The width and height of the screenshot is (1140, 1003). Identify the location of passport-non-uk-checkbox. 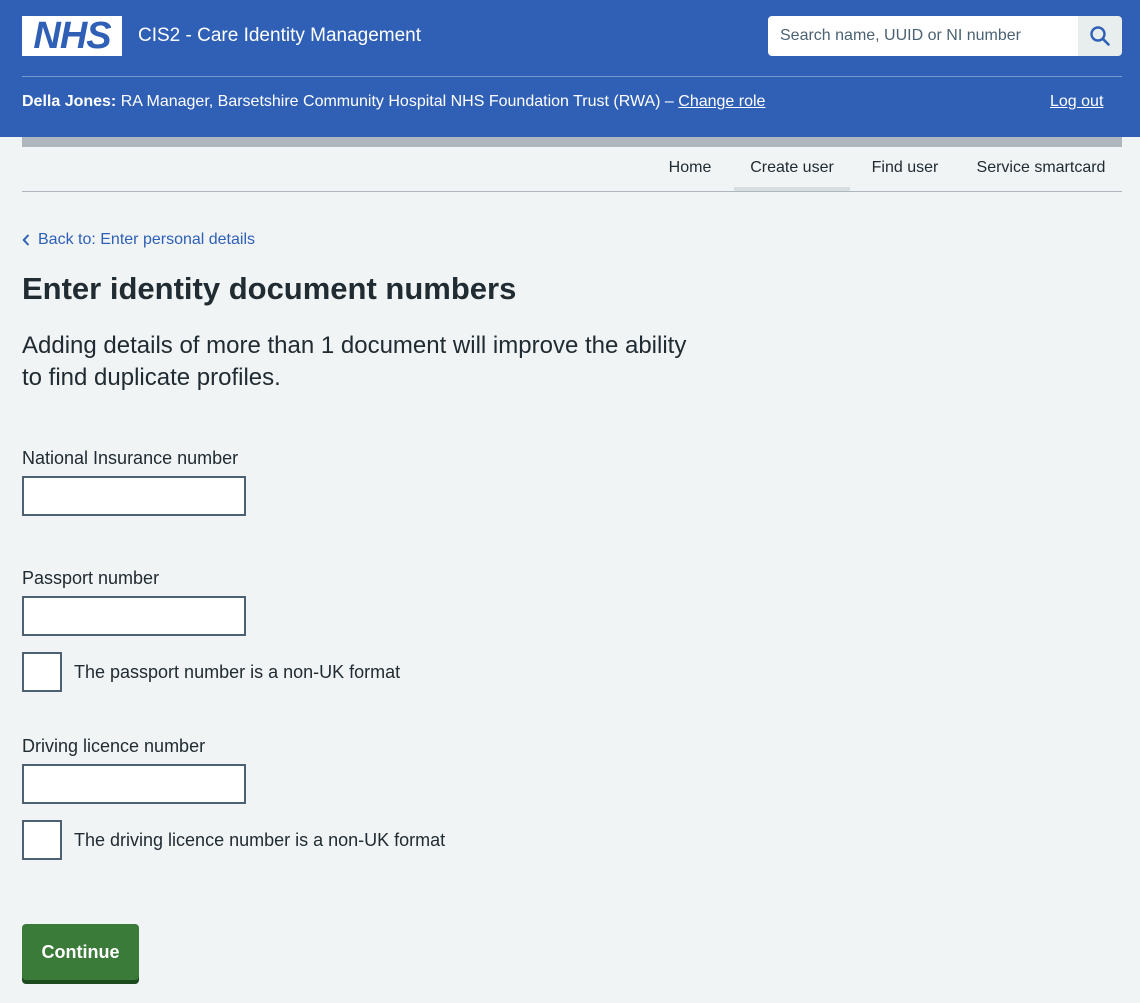
(42, 672).